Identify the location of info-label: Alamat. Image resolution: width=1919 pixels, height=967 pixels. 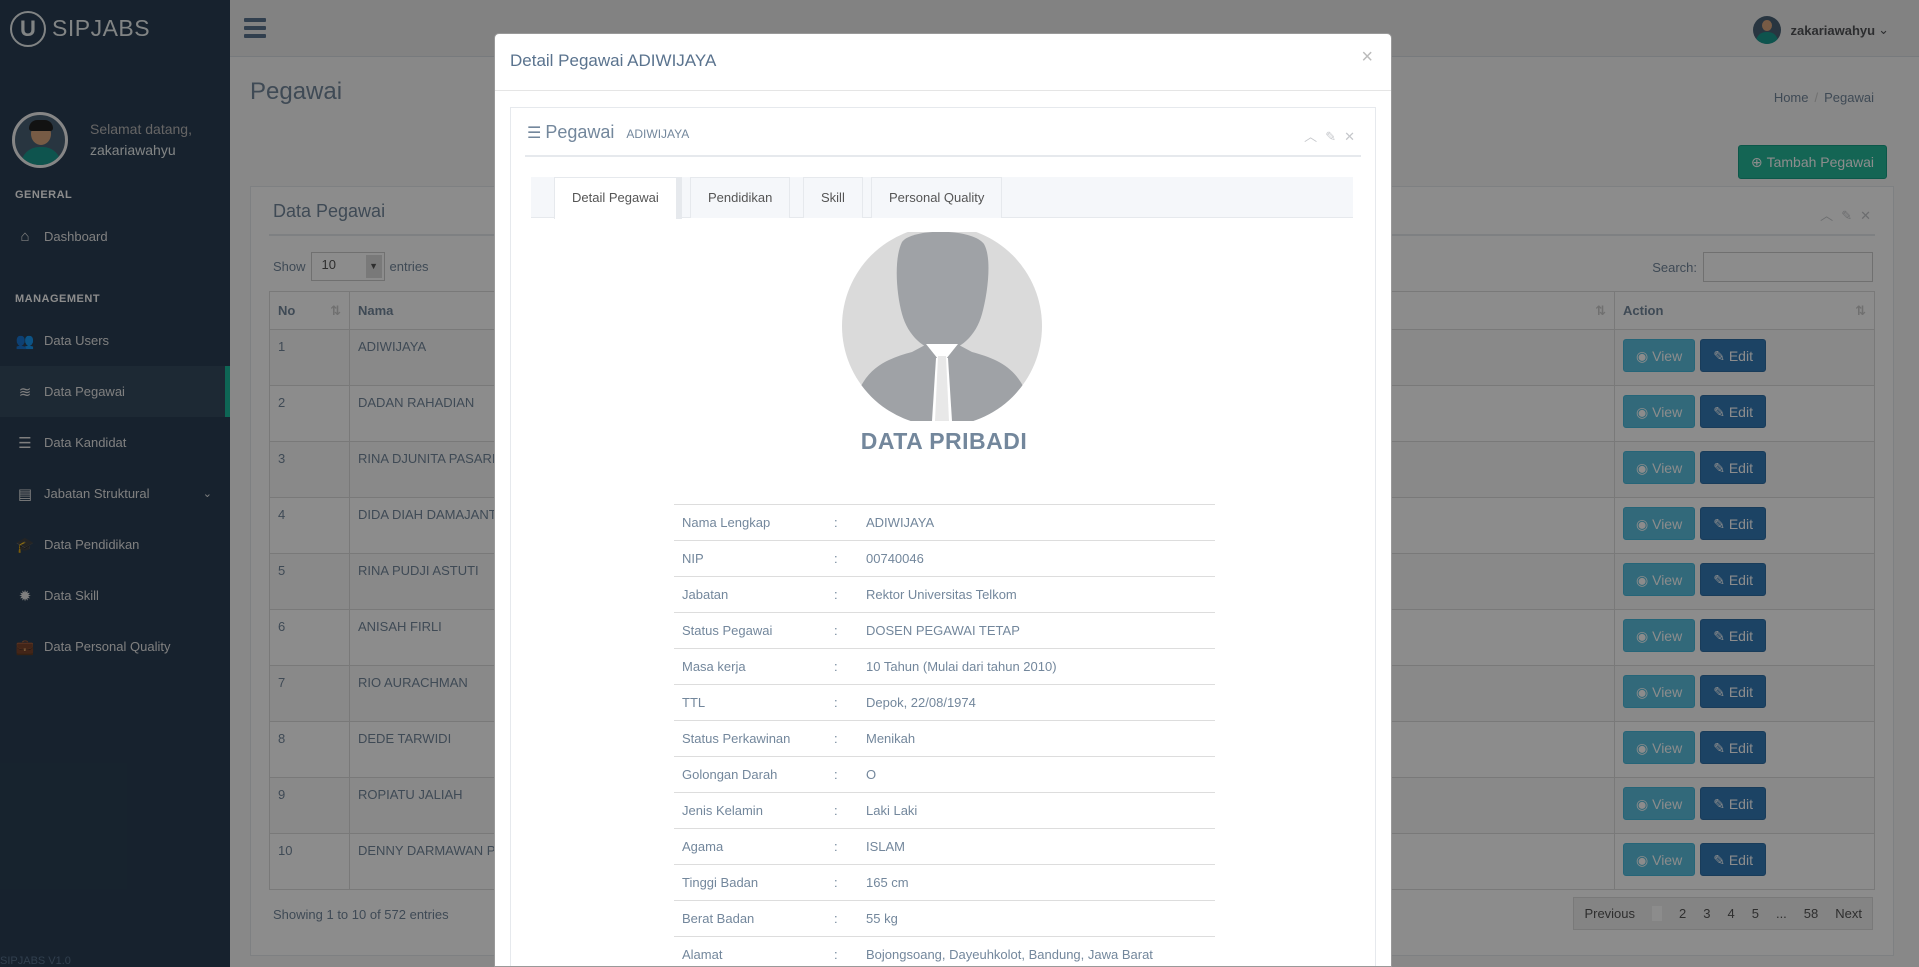
(754, 951).